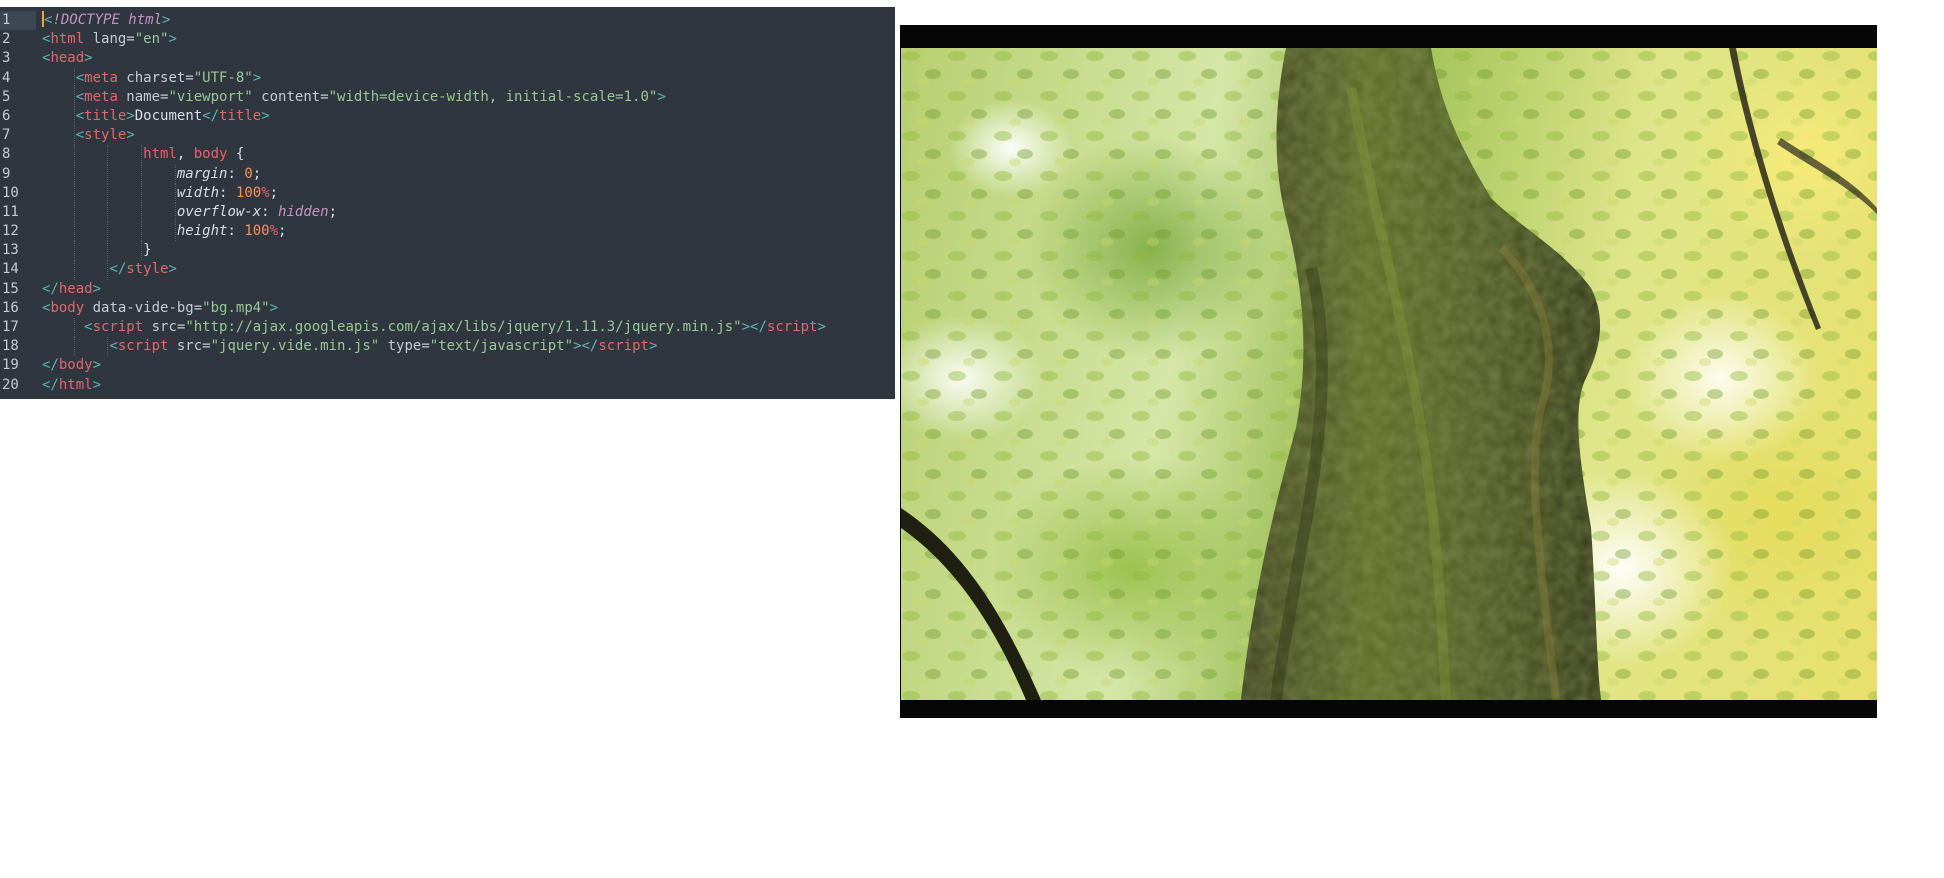  What do you see at coordinates (447, 270) in the screenshot?
I see `code-line: 14 </style>` at bounding box center [447, 270].